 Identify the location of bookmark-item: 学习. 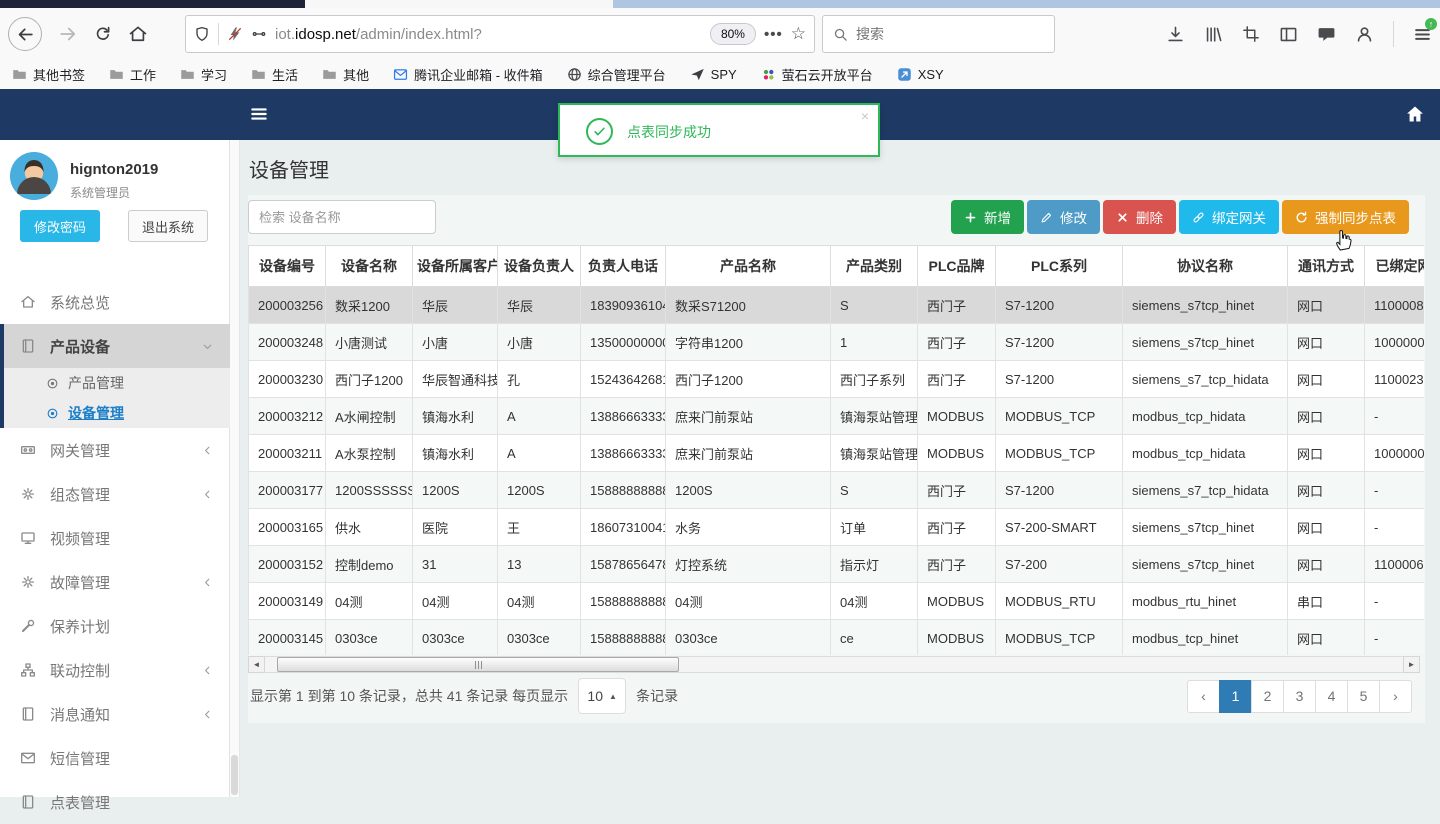
(203, 74).